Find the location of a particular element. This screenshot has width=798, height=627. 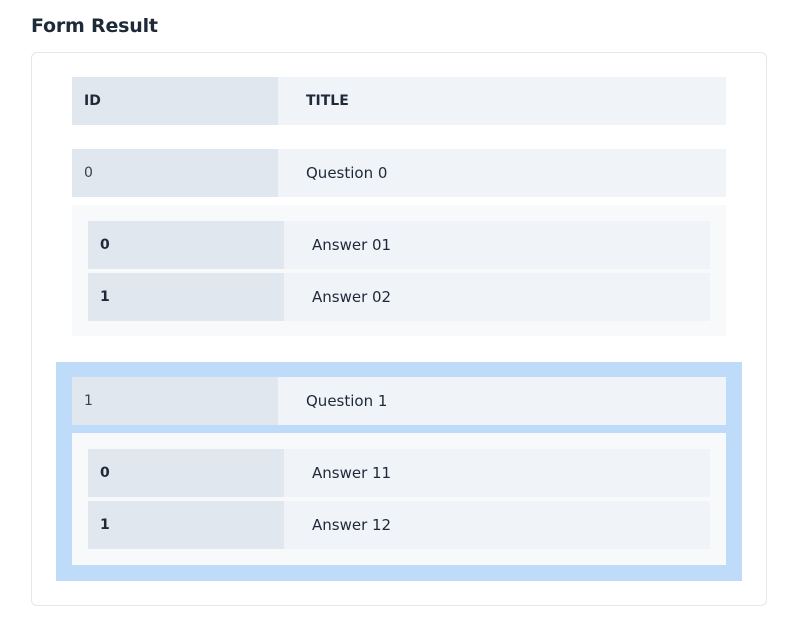

question-title: Question 0 is located at coordinates (502, 173).